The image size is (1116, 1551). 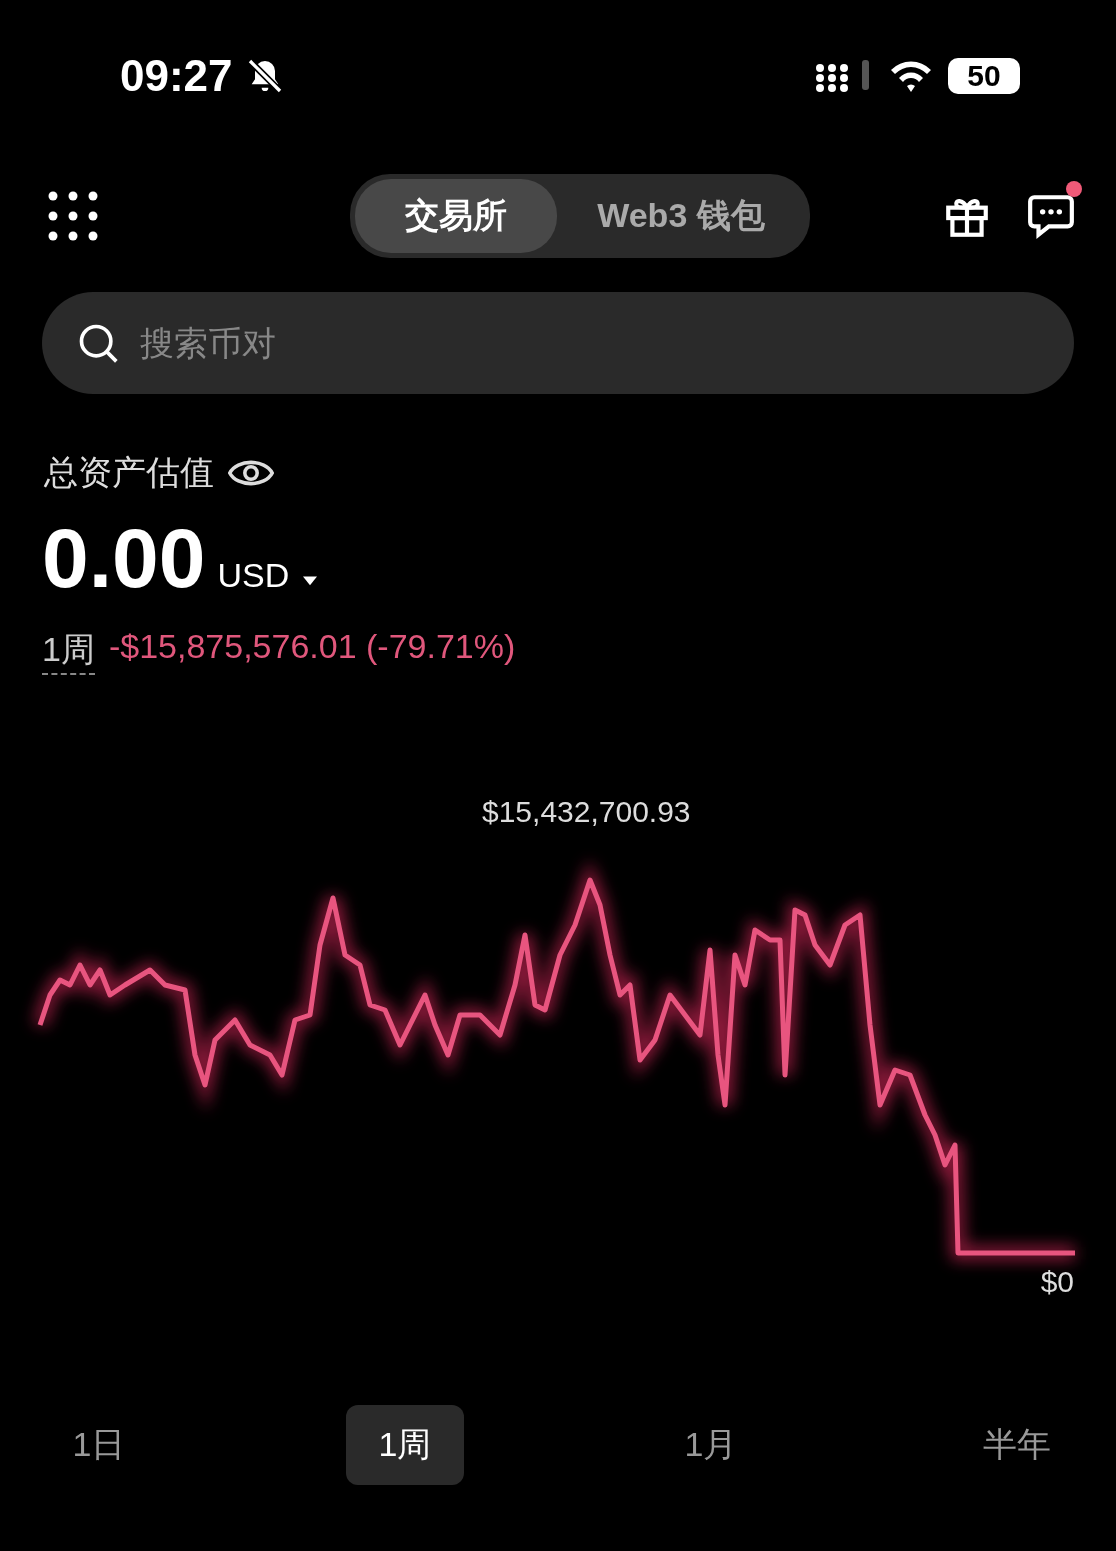 I want to click on period-tab: 1日, so click(x=99, y=1445).